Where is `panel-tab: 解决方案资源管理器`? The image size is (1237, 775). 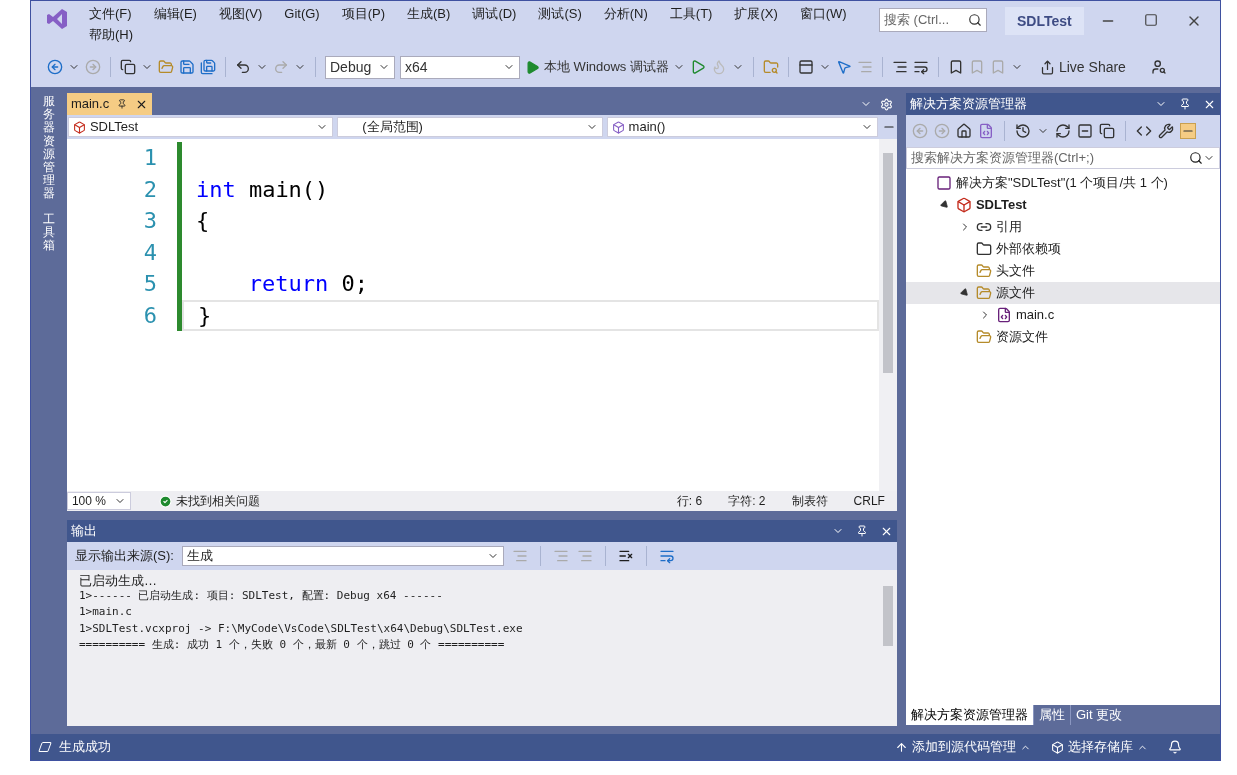 panel-tab: 解决方案资源管理器 is located at coordinates (969, 715).